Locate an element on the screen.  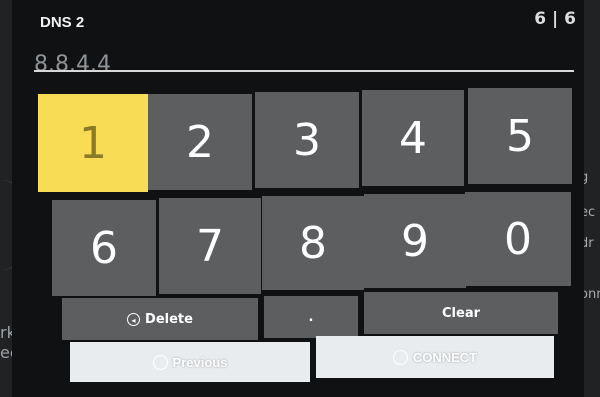
delete-icon: ◂ is located at coordinates (134, 319).